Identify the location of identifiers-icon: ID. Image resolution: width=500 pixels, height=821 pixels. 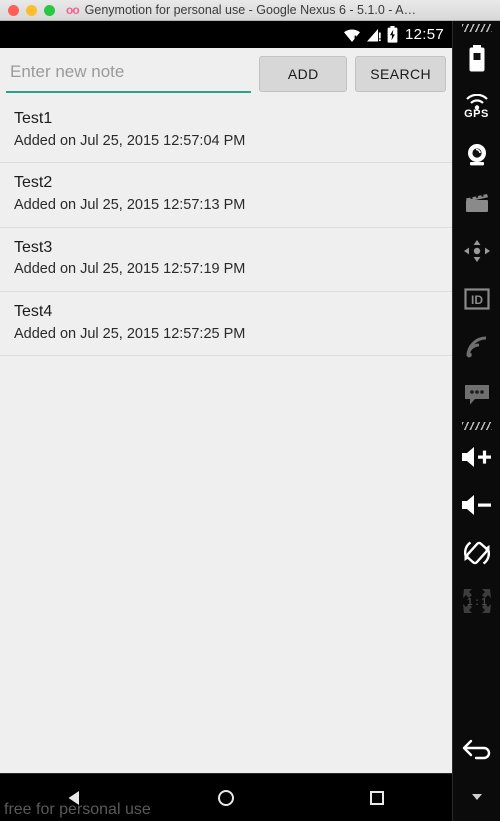
(476, 299).